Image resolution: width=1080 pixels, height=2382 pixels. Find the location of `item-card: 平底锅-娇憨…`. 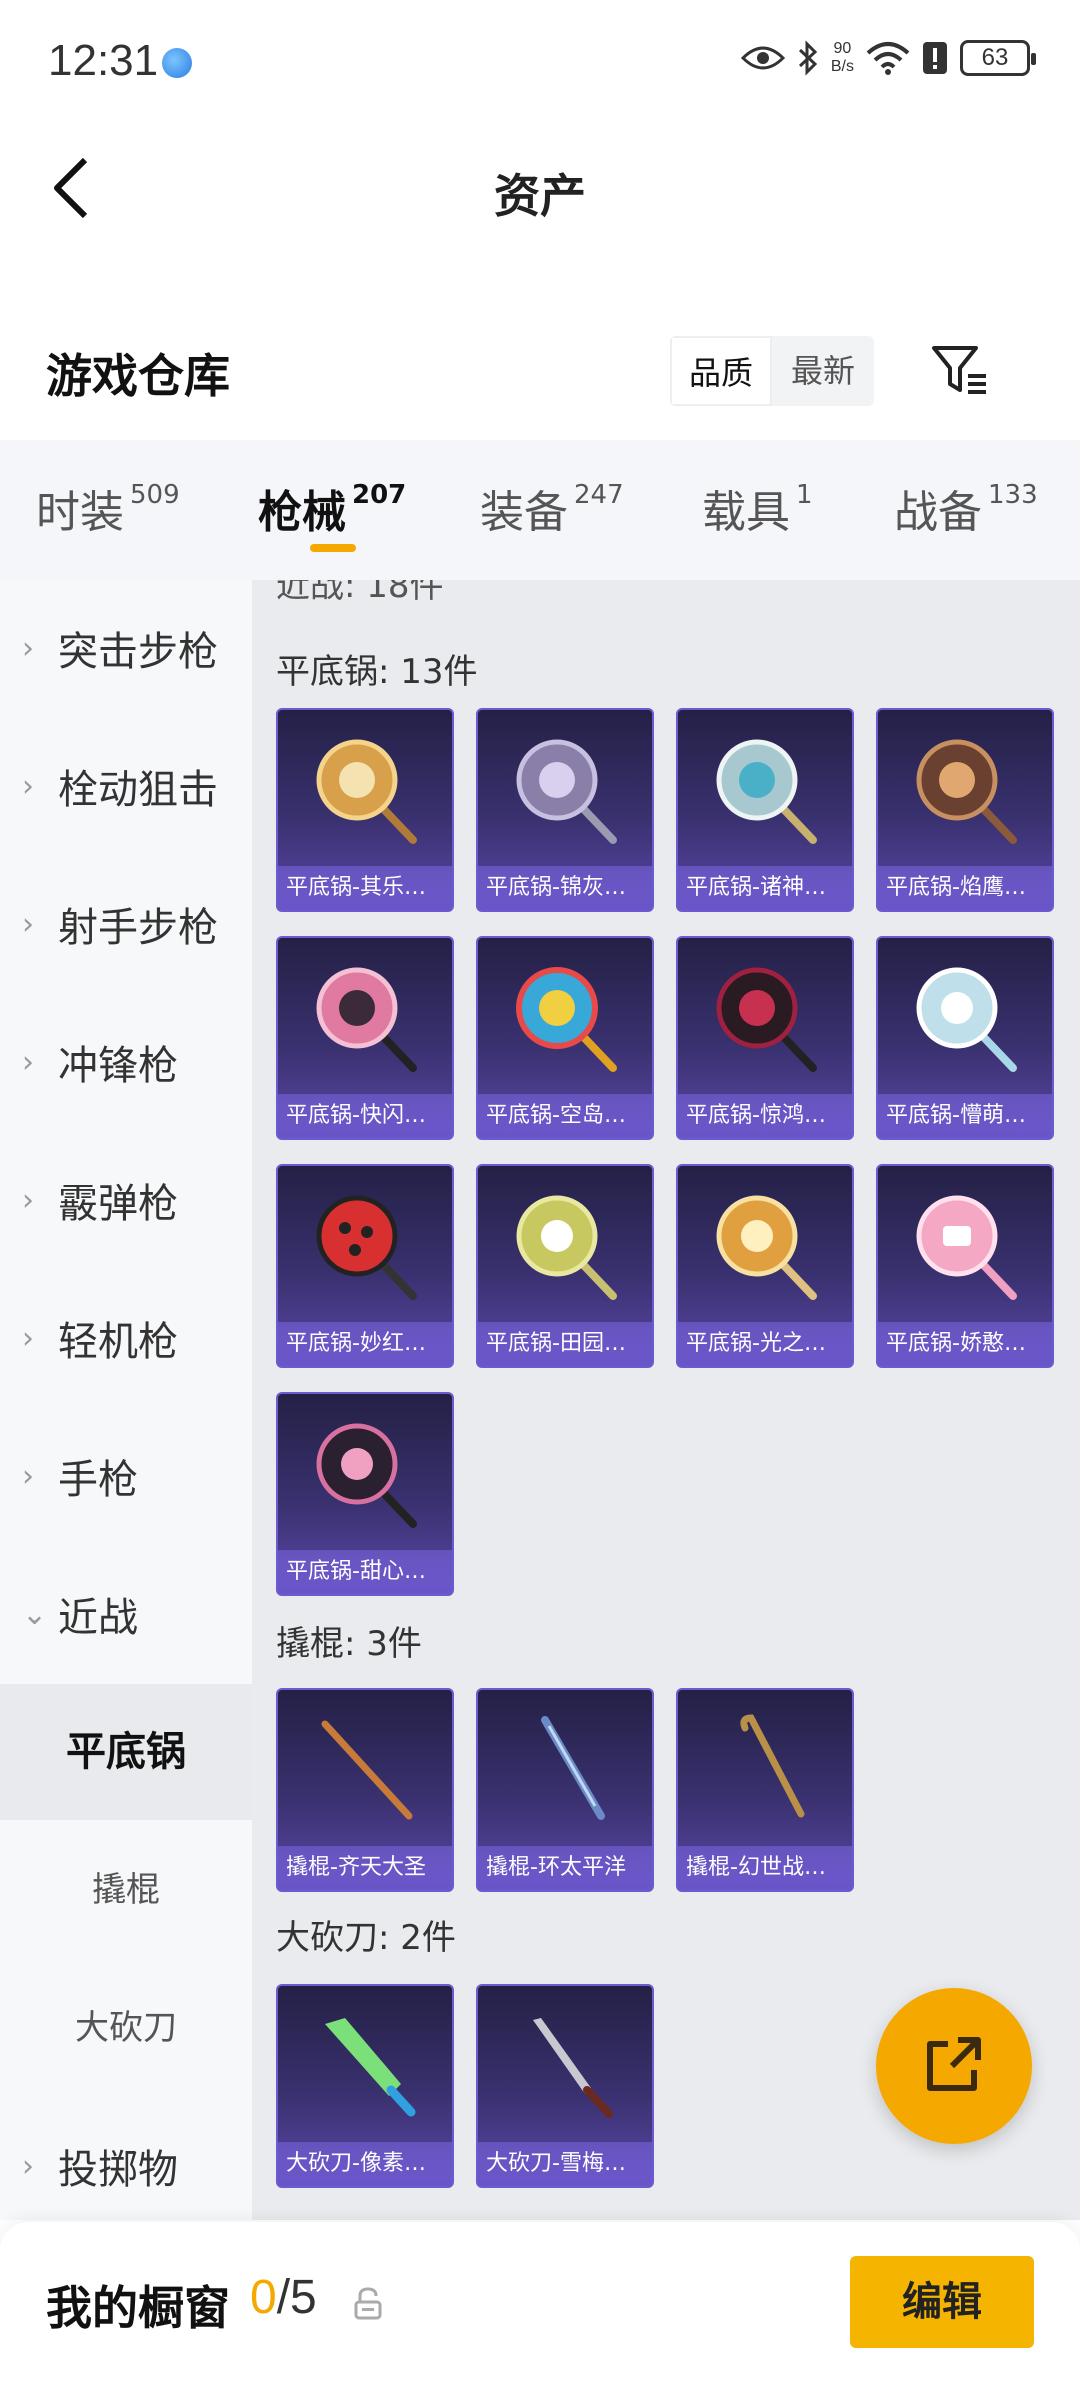

item-card: 平底锅-娇憨… is located at coordinates (965, 1266).